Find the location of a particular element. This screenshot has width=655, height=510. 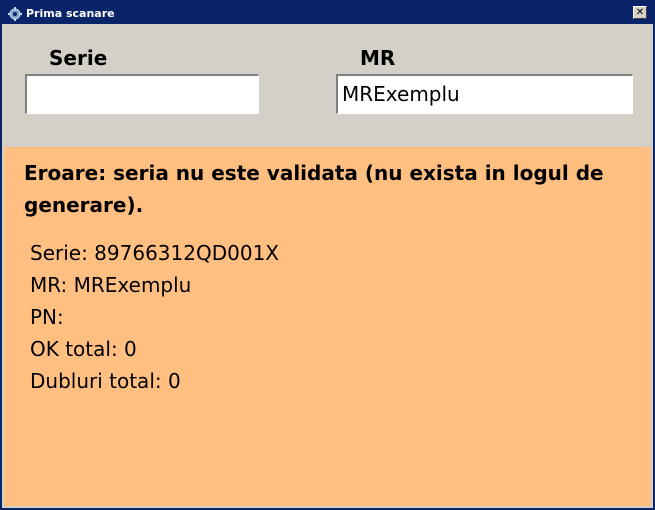

detail-ok-total: OK total: 0 is located at coordinates (83, 349).